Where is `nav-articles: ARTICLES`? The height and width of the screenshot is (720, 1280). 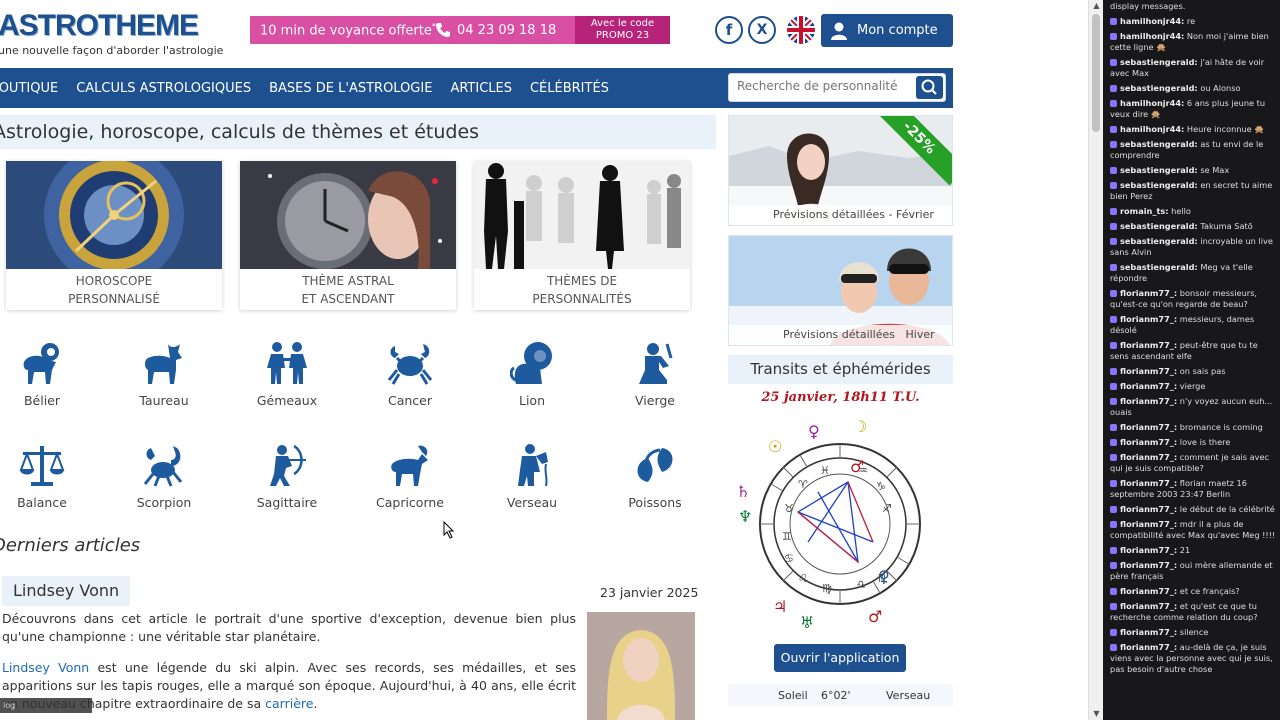
nav-articles: ARTICLES is located at coordinates (481, 88).